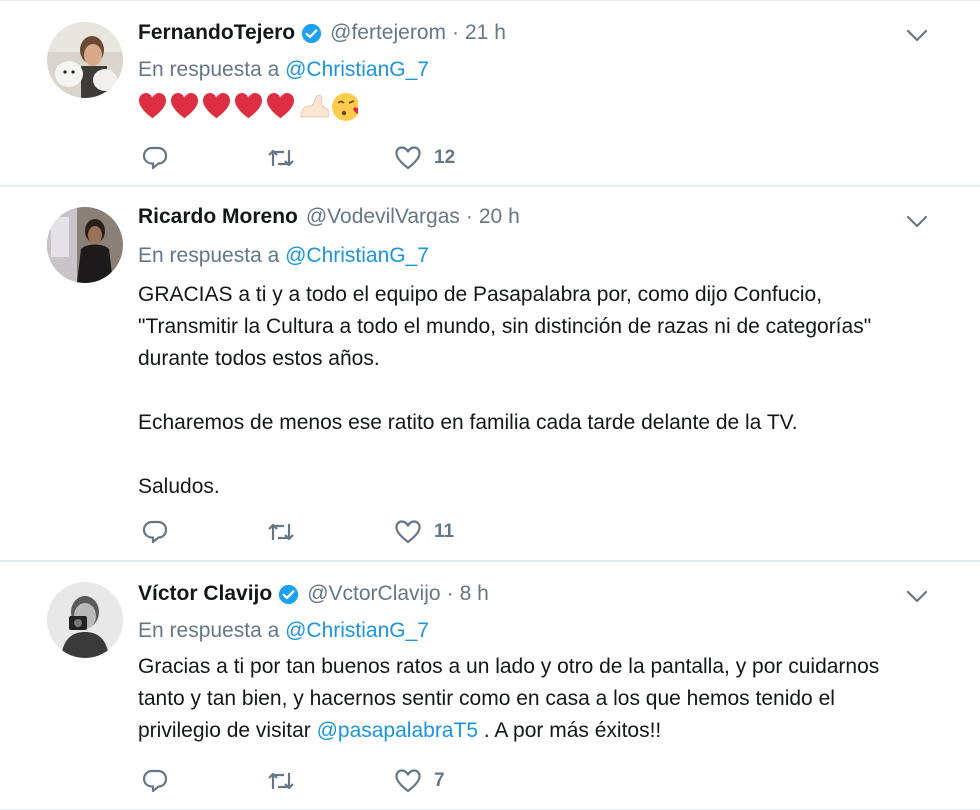 This screenshot has width=980, height=810. I want to click on timestamp: 8 h, so click(474, 594).